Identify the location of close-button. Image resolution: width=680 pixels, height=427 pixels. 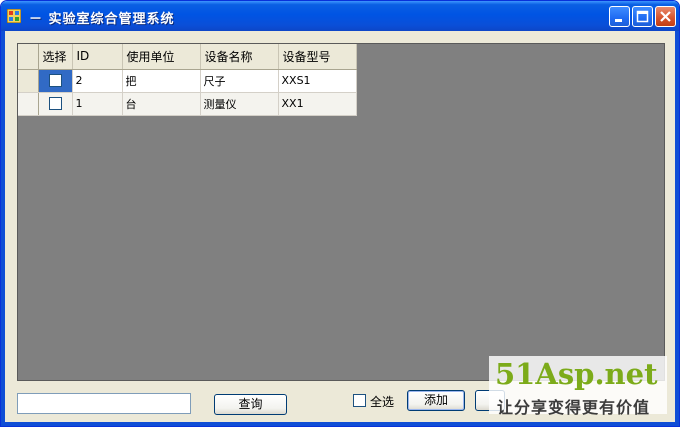
(665, 16).